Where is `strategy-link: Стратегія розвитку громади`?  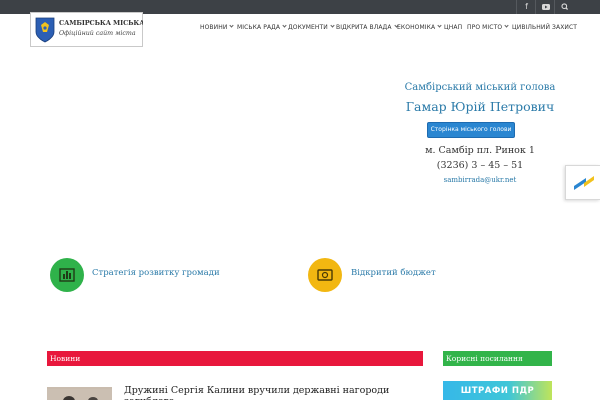 strategy-link: Стратегія розвитку громади is located at coordinates (156, 273).